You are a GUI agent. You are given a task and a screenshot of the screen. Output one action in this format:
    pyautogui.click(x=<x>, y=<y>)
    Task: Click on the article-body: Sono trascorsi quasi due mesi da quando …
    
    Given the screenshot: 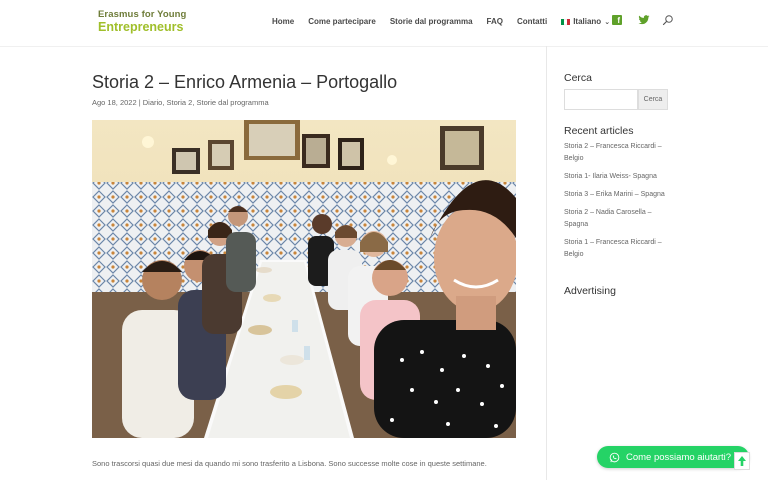 What is the action you would take?
    pyautogui.click(x=289, y=463)
    